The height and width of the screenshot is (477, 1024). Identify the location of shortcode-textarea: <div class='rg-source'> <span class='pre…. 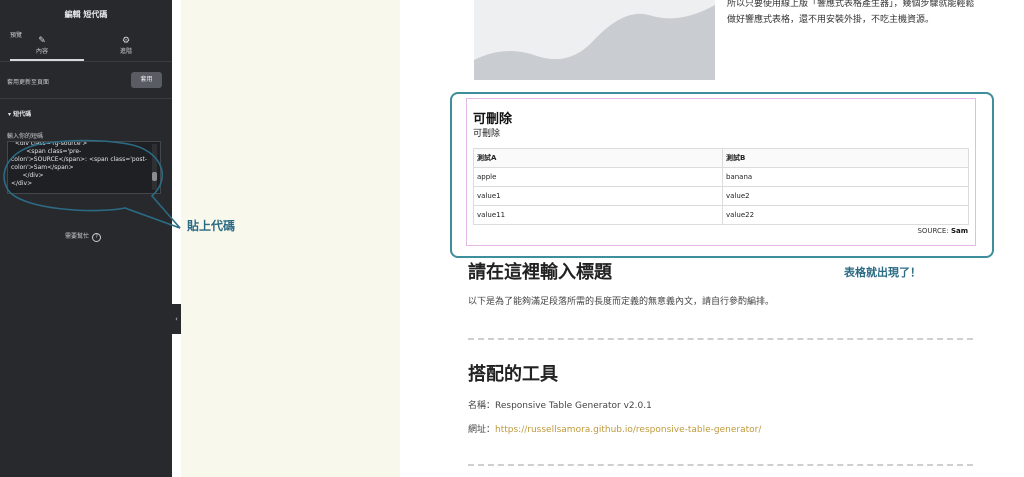
(84, 167).